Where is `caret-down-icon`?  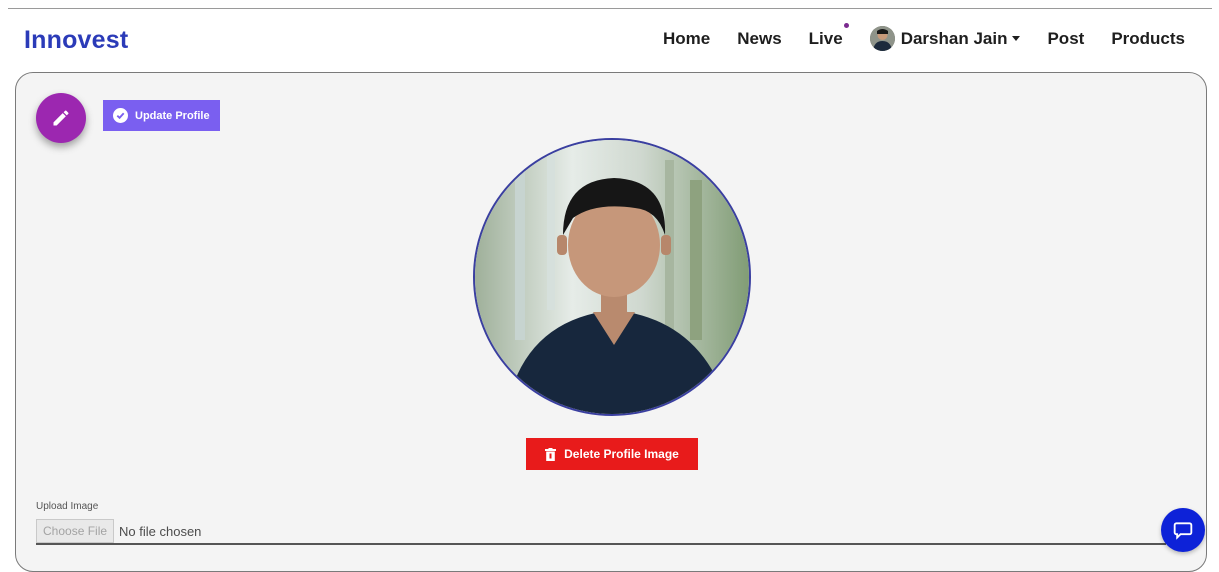
caret-down-icon is located at coordinates (1016, 38).